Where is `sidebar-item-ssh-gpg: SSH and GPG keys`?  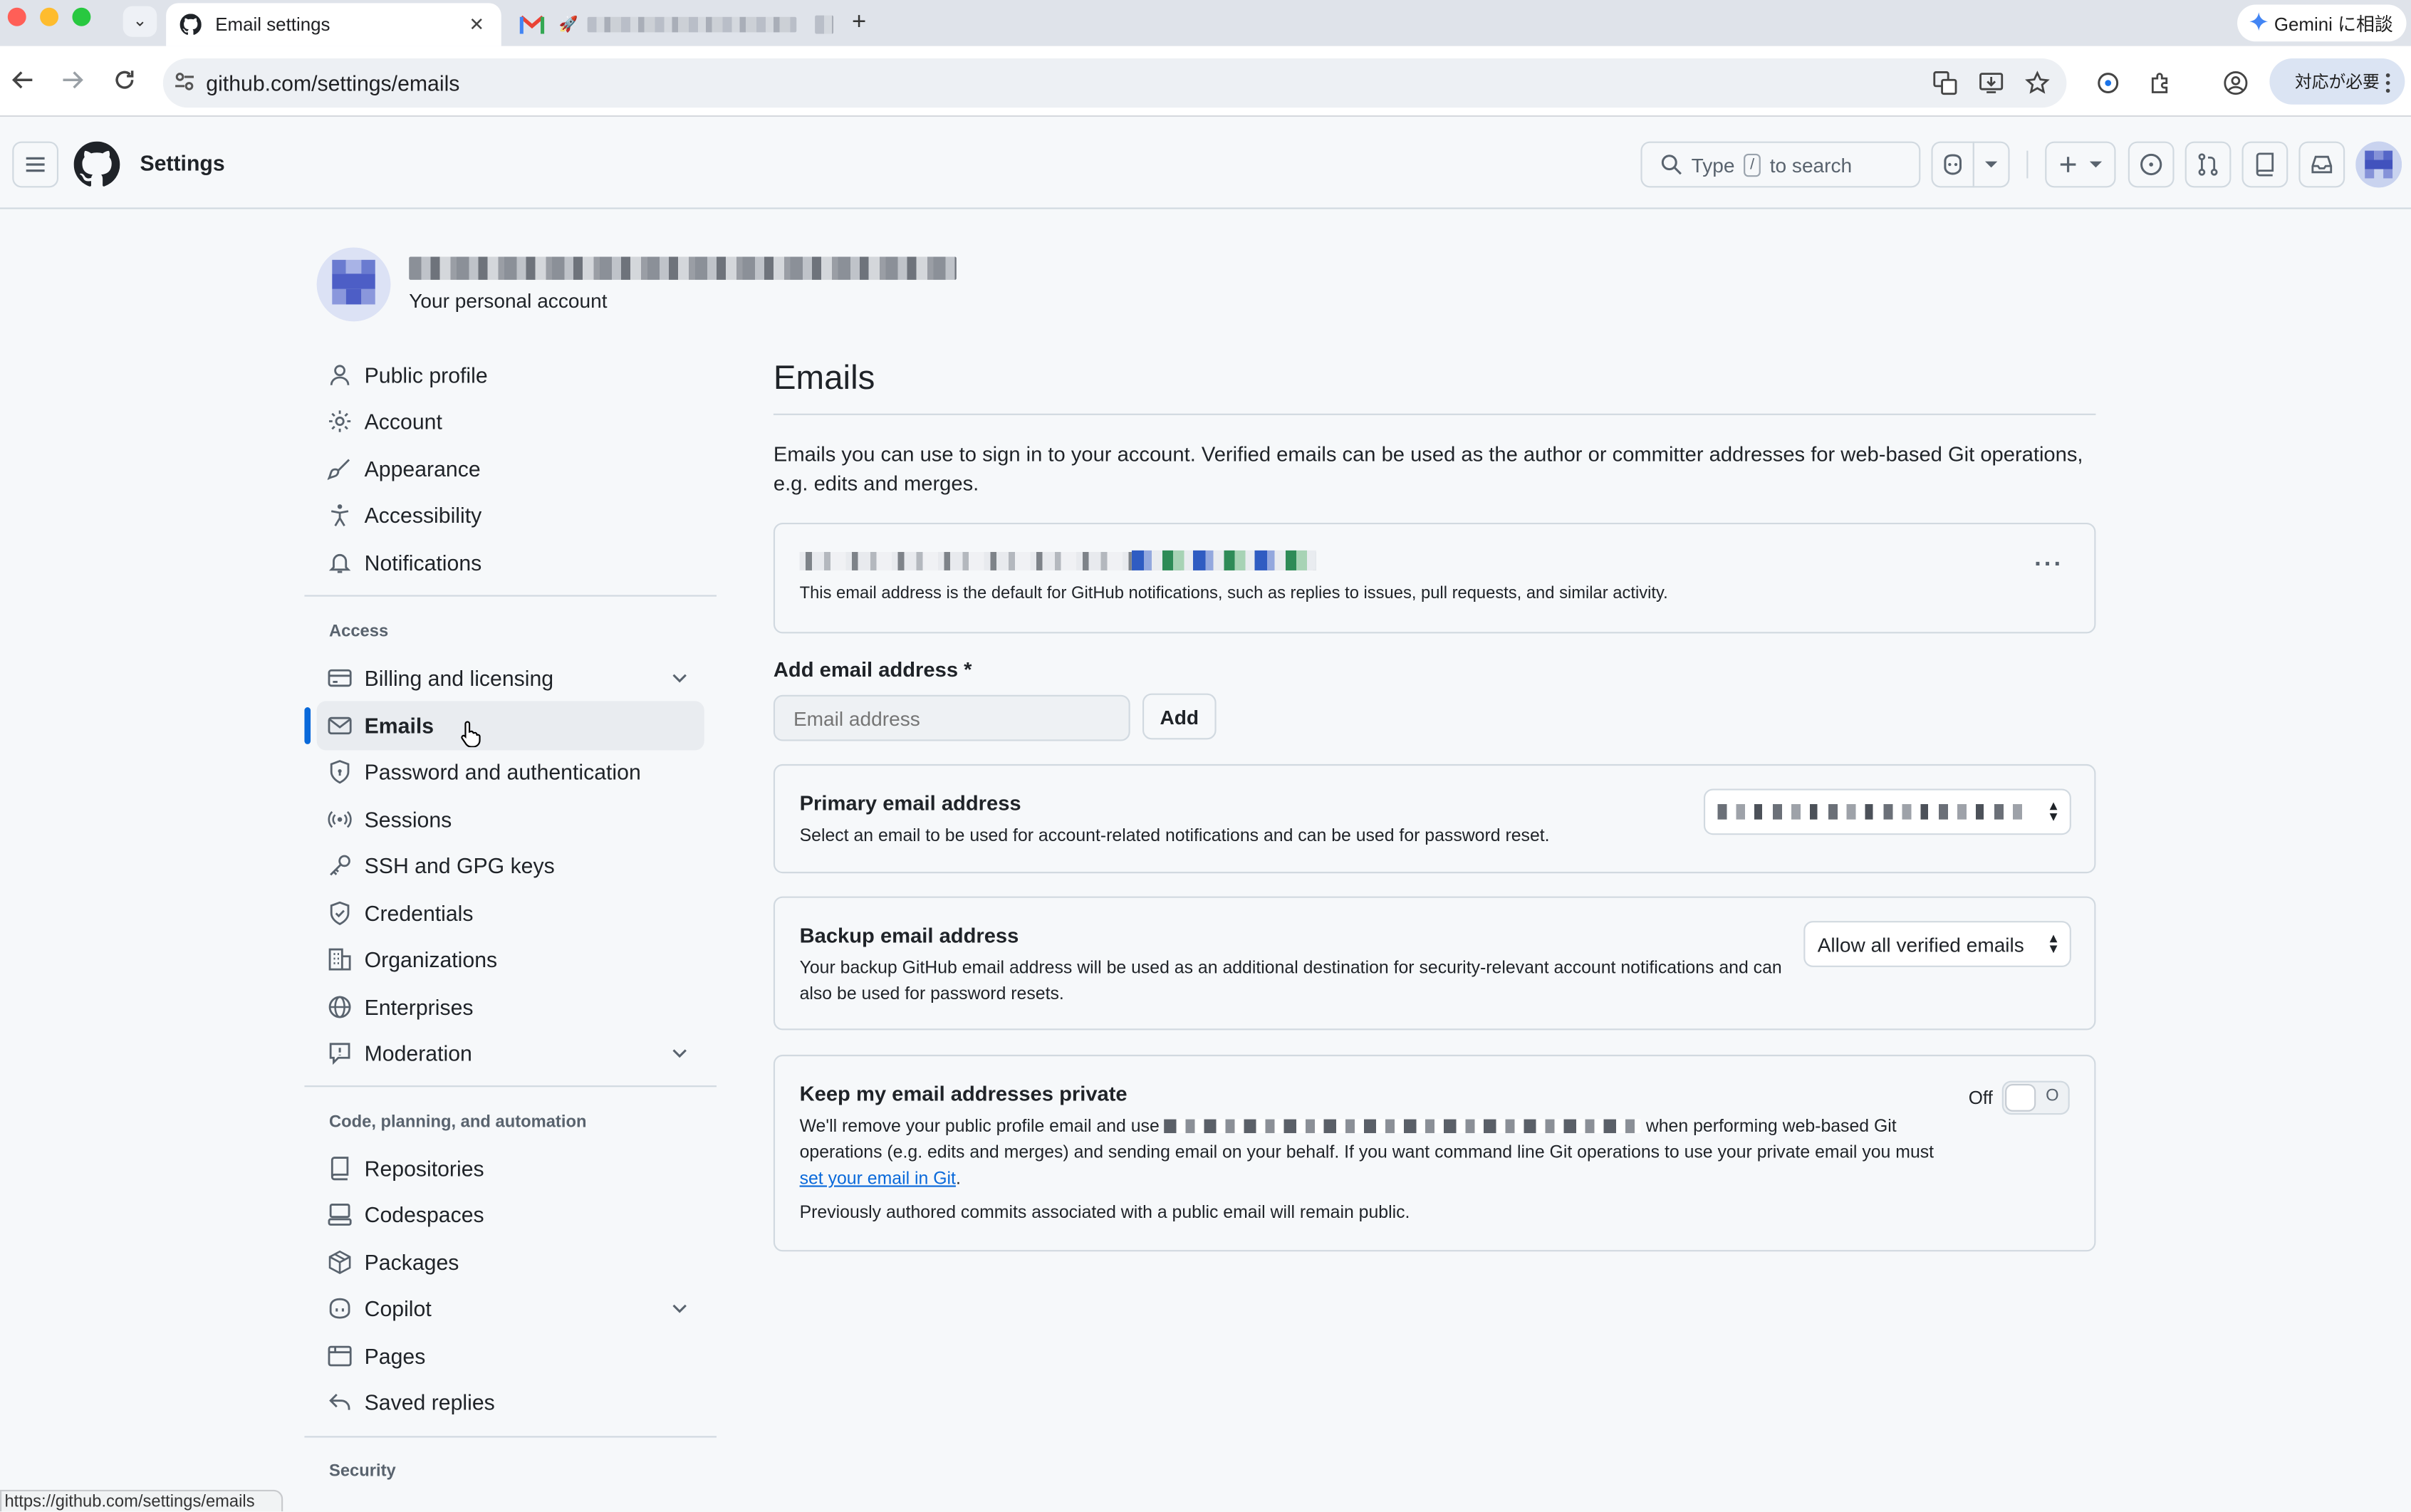
sidebar-item-ssh-gpg: SSH and GPG keys is located at coordinates (510, 866).